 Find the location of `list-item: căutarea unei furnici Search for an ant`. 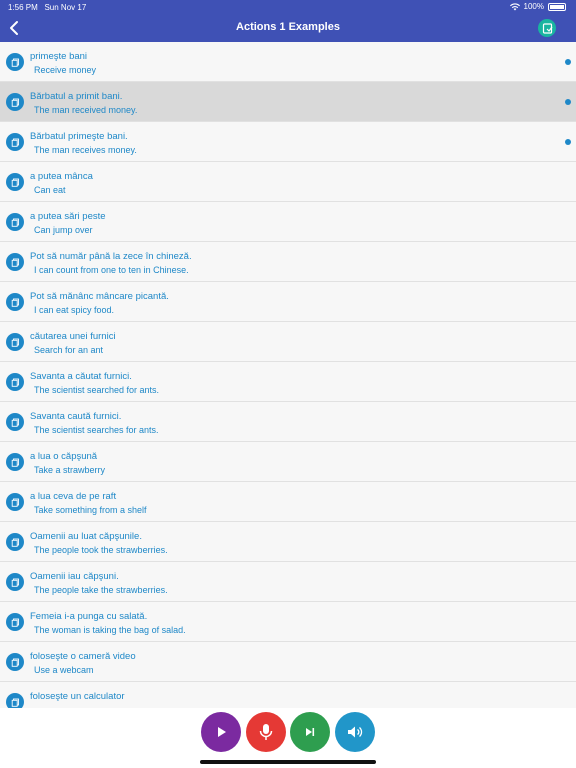

list-item: căutarea unei furnici Search for an ant is located at coordinates (288, 342).